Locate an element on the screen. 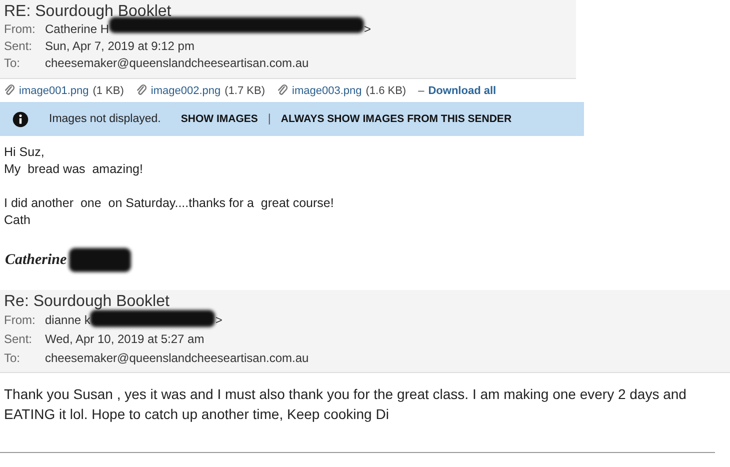  dash: – is located at coordinates (421, 90).